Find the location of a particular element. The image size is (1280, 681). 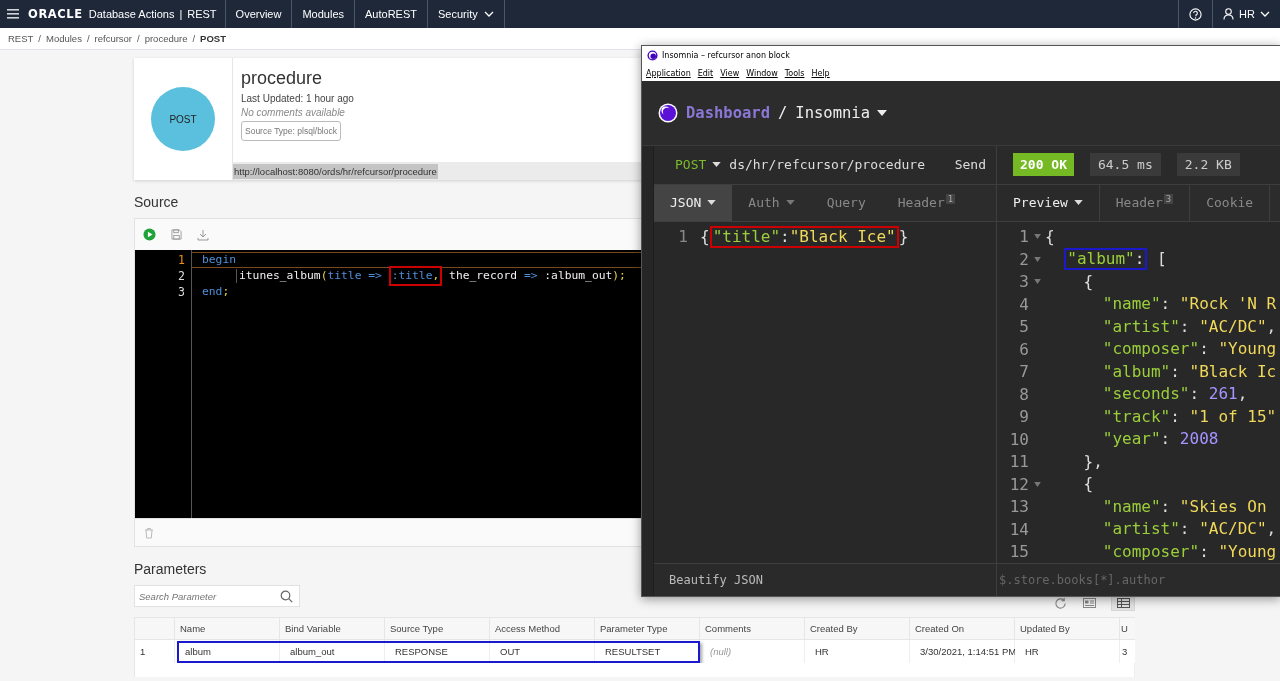

response-tab: Header $^{3}$ is located at coordinates (1145, 202).